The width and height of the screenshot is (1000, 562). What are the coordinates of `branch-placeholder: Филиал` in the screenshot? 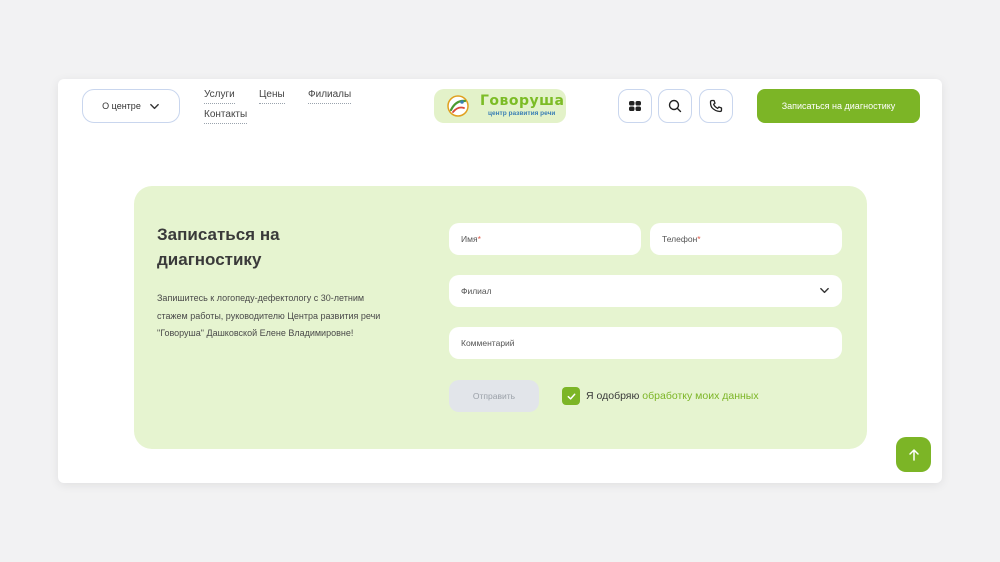 It's located at (476, 291).